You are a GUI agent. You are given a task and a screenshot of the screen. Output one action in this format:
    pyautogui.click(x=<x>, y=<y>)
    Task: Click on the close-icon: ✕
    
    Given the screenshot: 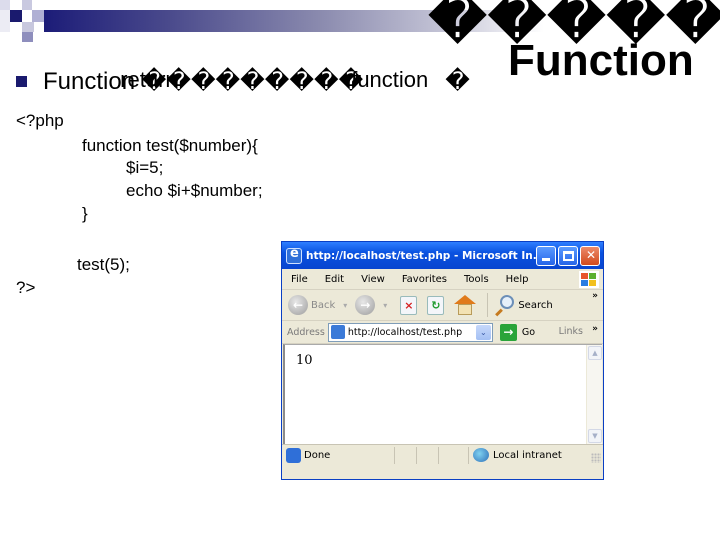 What is the action you would take?
    pyautogui.click(x=591, y=254)
    